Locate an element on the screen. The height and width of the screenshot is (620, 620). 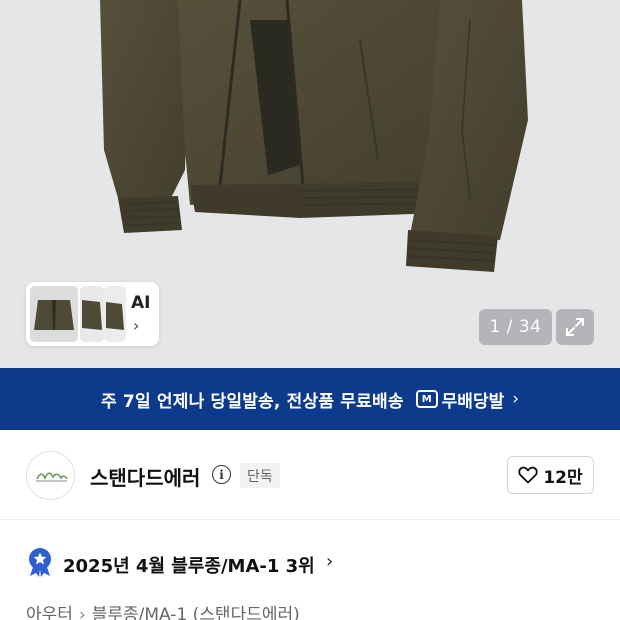
info-icon: i is located at coordinates (221, 474).